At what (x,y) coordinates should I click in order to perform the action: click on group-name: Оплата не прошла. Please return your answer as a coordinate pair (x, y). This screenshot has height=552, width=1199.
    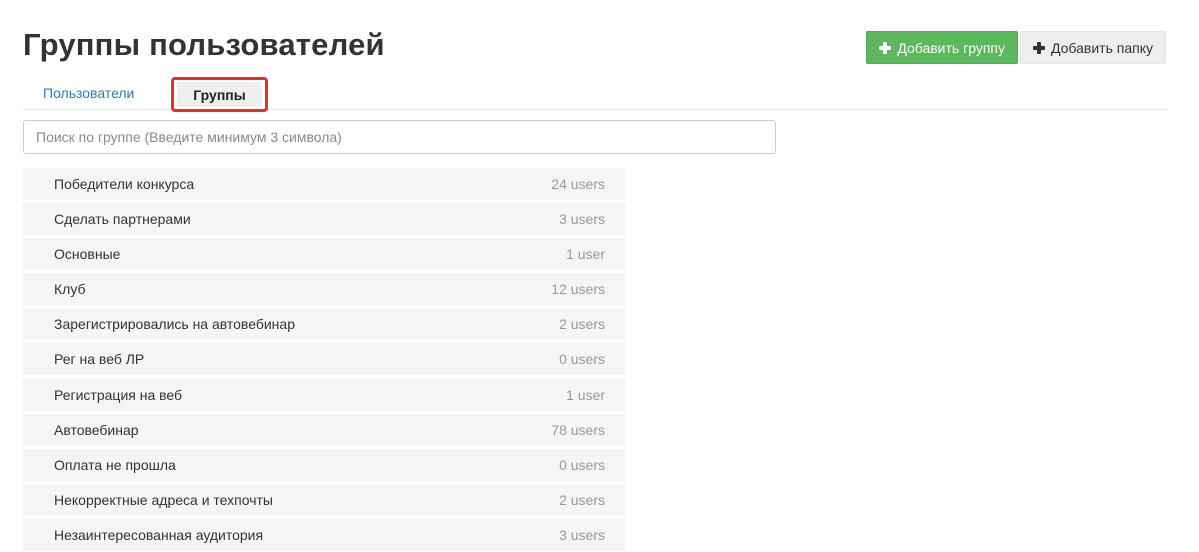
    Looking at the image, I should click on (115, 464).